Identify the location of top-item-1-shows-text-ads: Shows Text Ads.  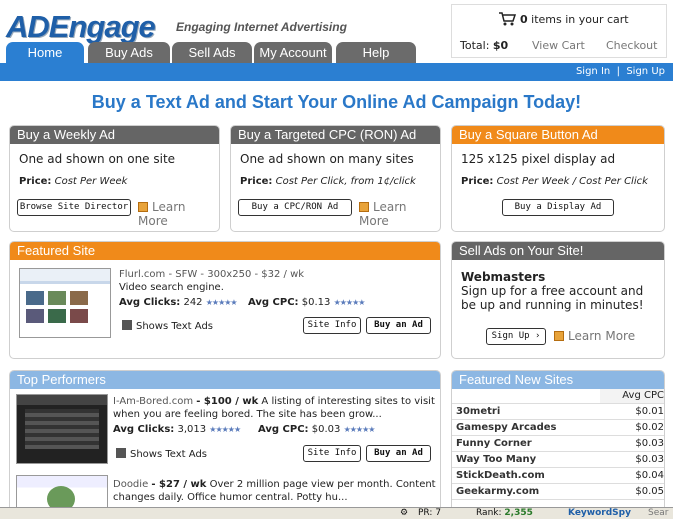
(161, 454).